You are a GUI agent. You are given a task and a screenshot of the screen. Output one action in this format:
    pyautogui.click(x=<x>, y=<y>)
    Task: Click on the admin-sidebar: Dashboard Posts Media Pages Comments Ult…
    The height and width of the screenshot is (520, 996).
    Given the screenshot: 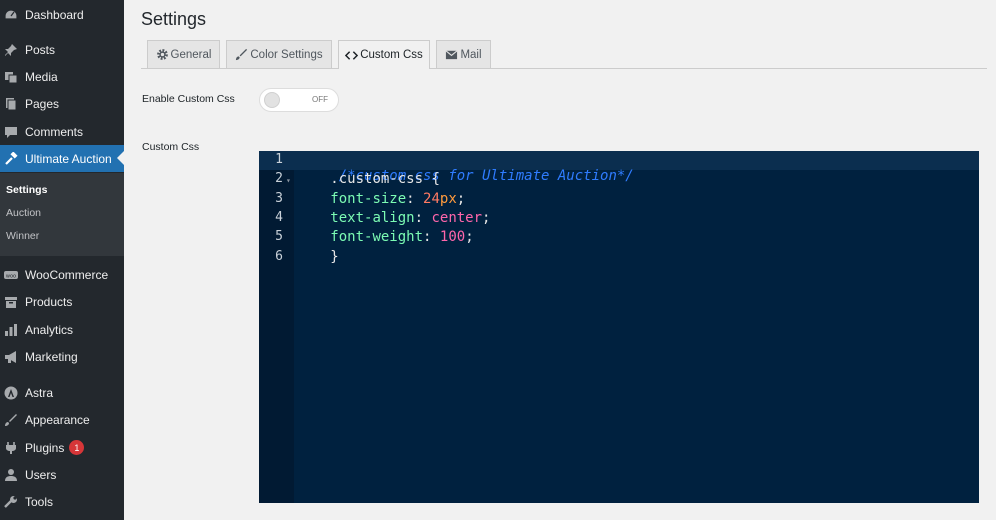 What is the action you would take?
    pyautogui.click(x=62, y=260)
    